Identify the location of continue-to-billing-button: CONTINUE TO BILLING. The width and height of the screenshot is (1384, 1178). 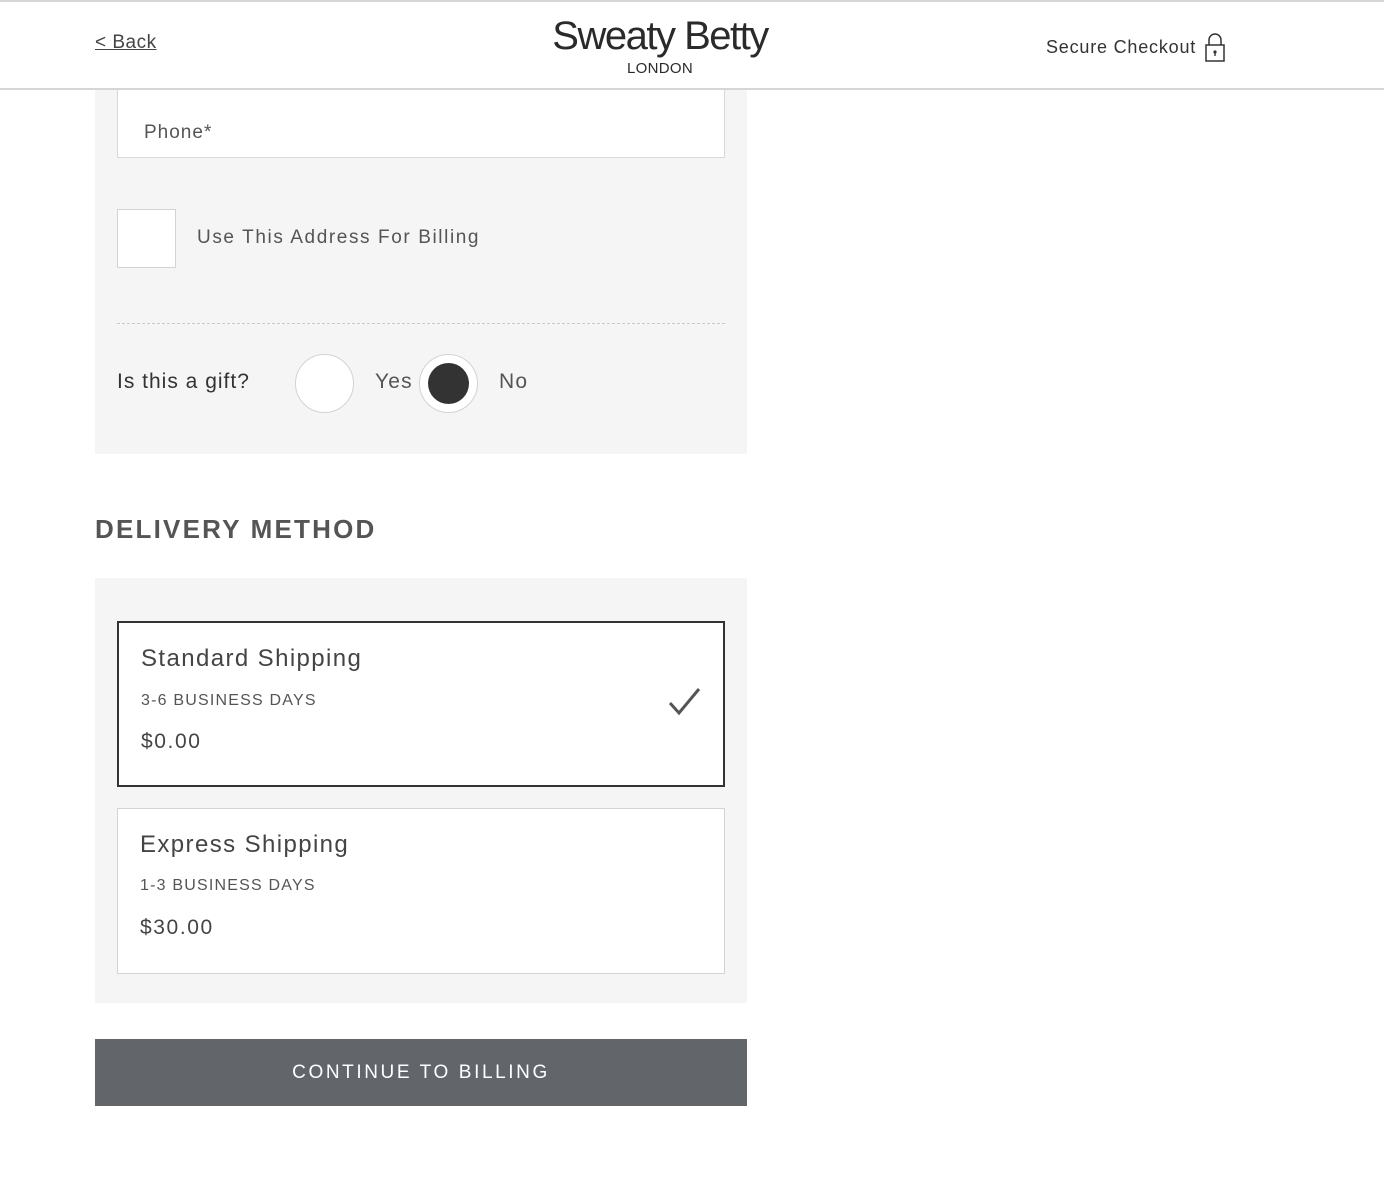
(421, 1072).